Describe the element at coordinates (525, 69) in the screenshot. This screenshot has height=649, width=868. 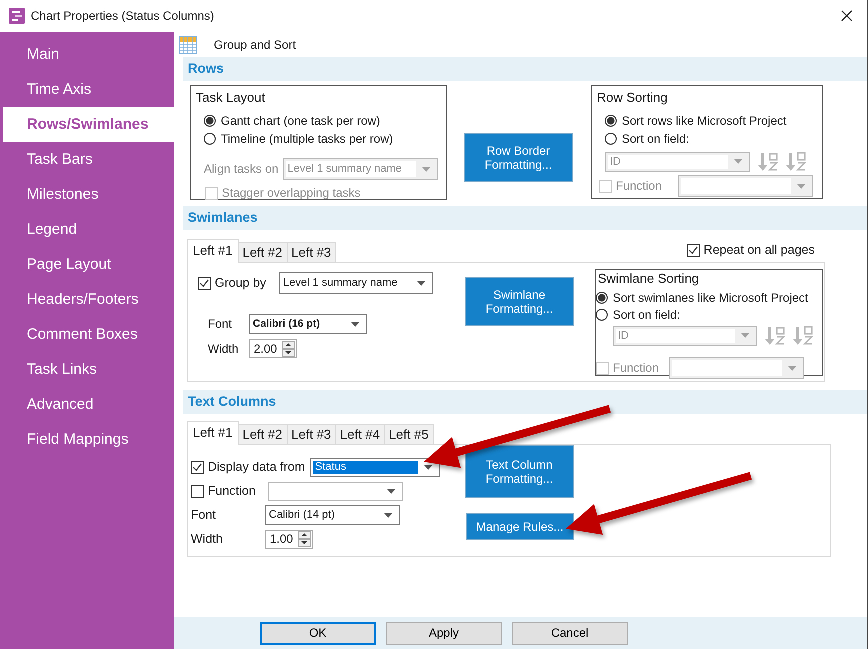
I see `section-header: Rows` at that location.